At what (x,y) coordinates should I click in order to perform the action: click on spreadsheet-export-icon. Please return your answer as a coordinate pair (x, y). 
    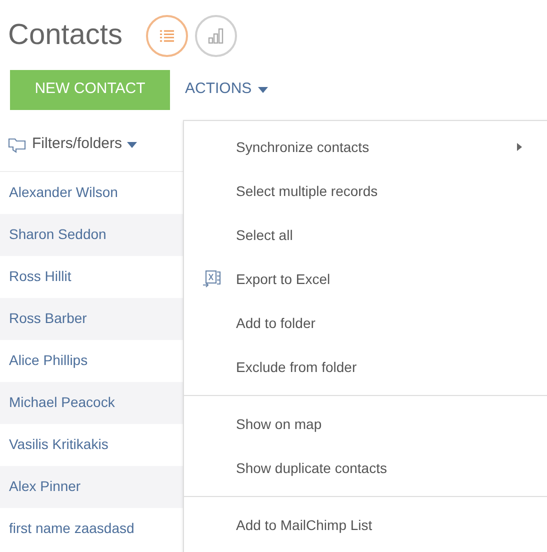
    Looking at the image, I should click on (212, 279).